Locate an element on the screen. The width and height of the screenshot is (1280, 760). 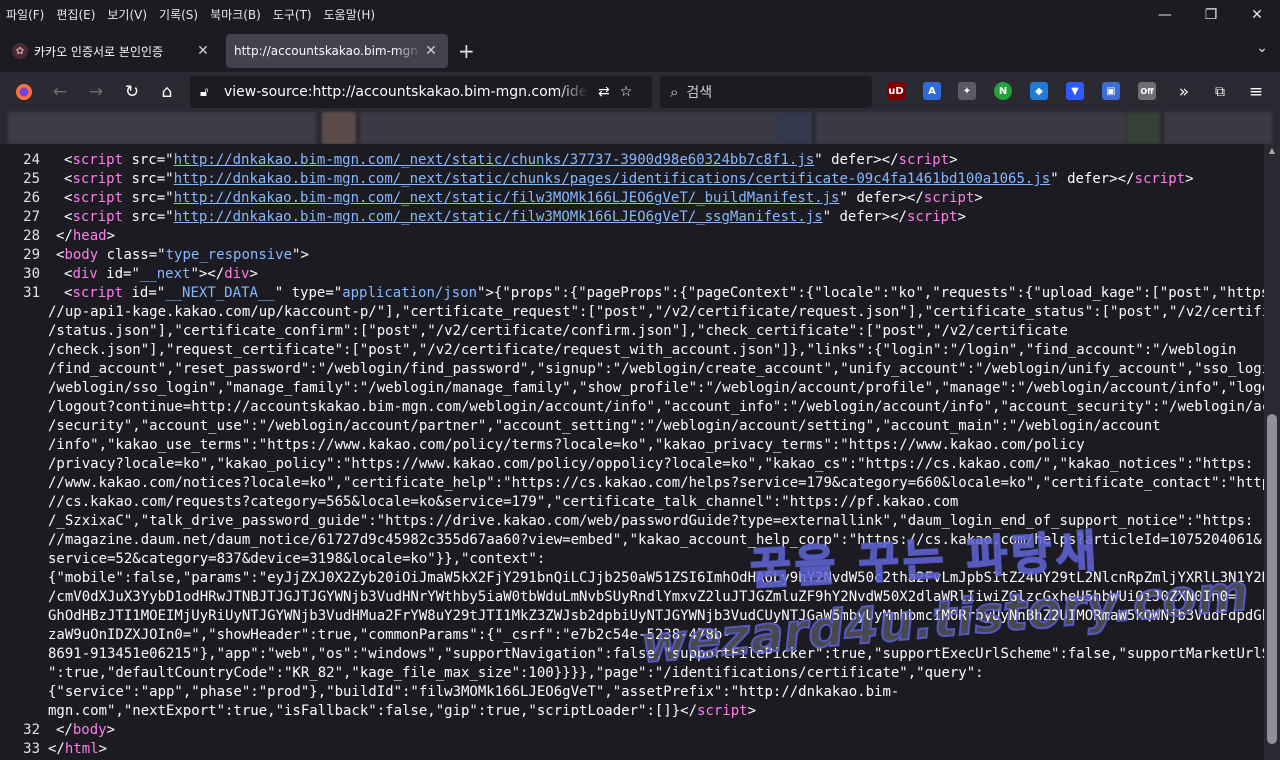
menu-edit: 편집(E) is located at coordinates (75, 15).